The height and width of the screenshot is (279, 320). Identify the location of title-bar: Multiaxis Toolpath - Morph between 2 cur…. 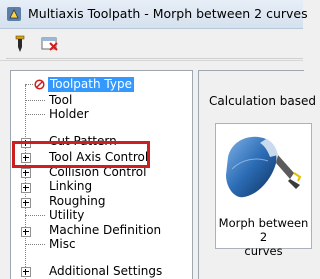
(154, 14).